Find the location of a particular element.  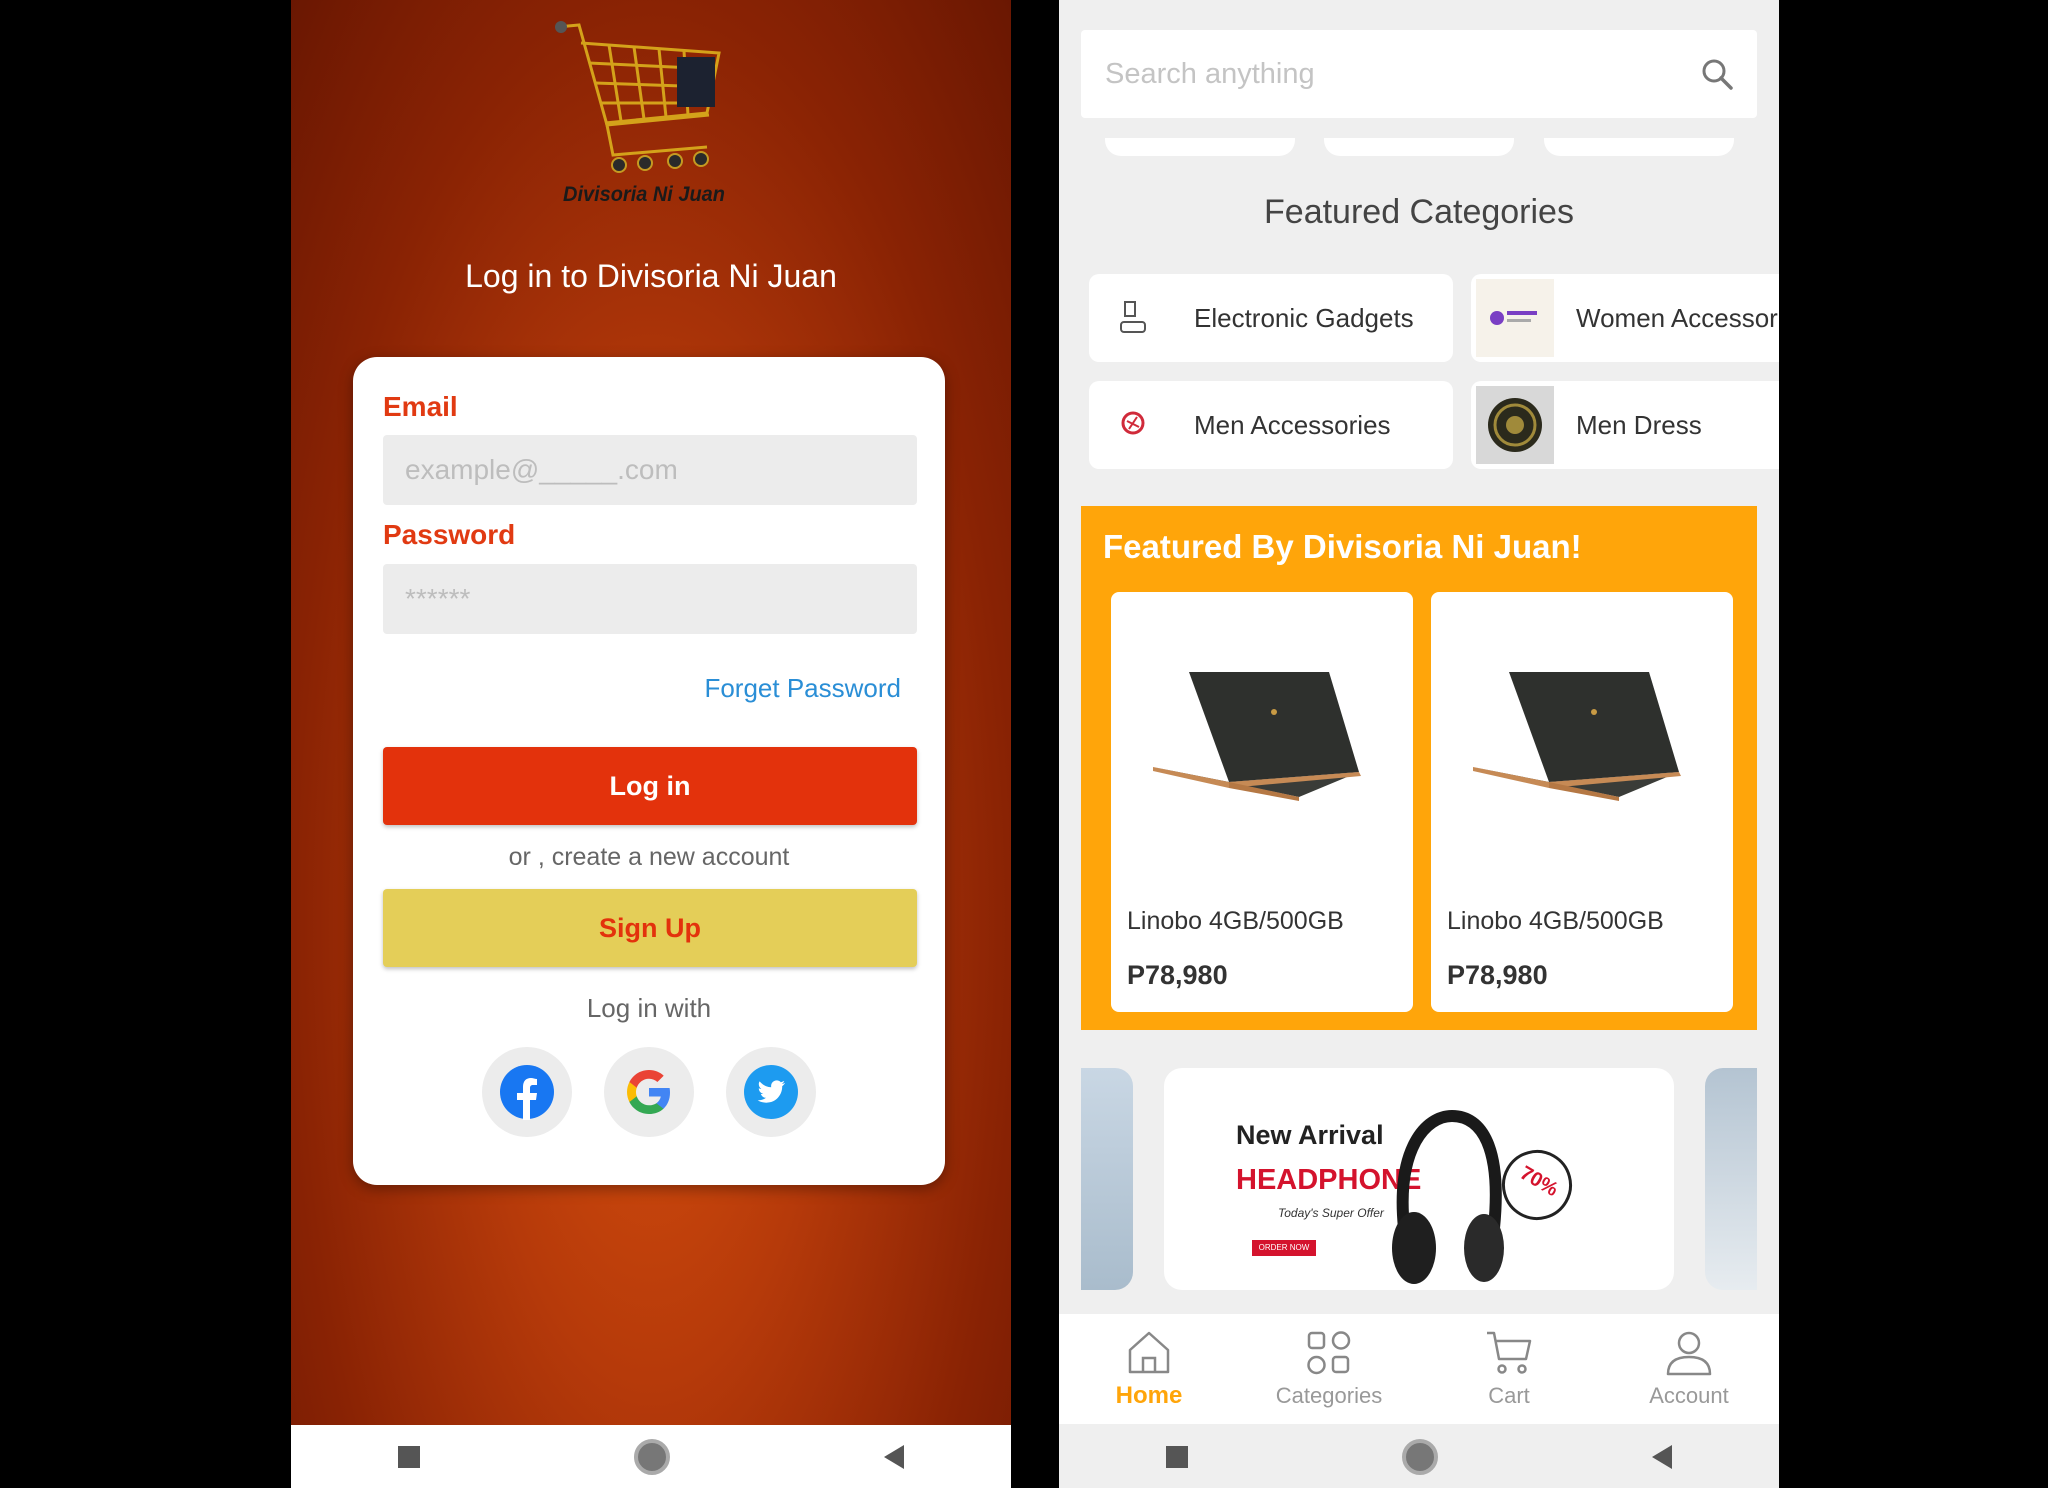

password-label: Password is located at coordinates (449, 534).